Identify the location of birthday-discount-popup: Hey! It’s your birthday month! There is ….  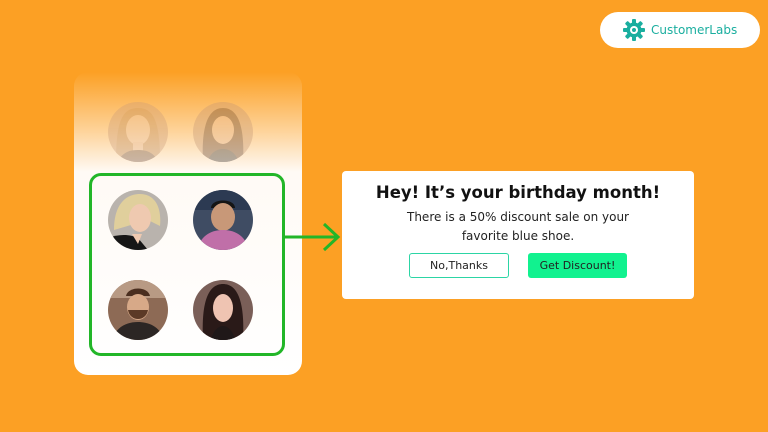
(518, 235).